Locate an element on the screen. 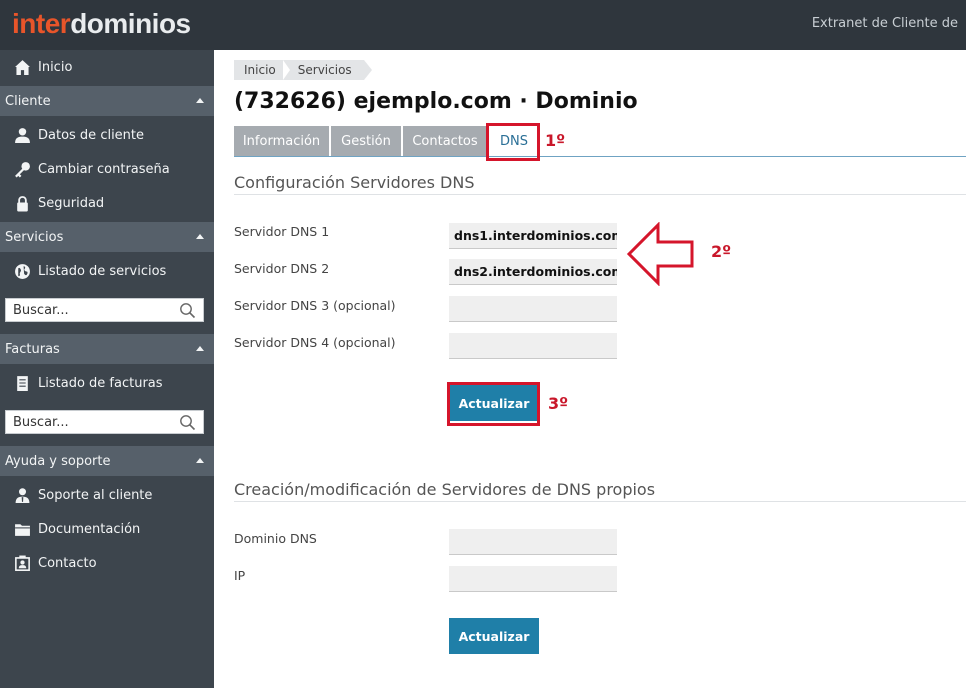 Image resolution: width=966 pixels, height=688 pixels. dns-3-input is located at coordinates (533, 309).